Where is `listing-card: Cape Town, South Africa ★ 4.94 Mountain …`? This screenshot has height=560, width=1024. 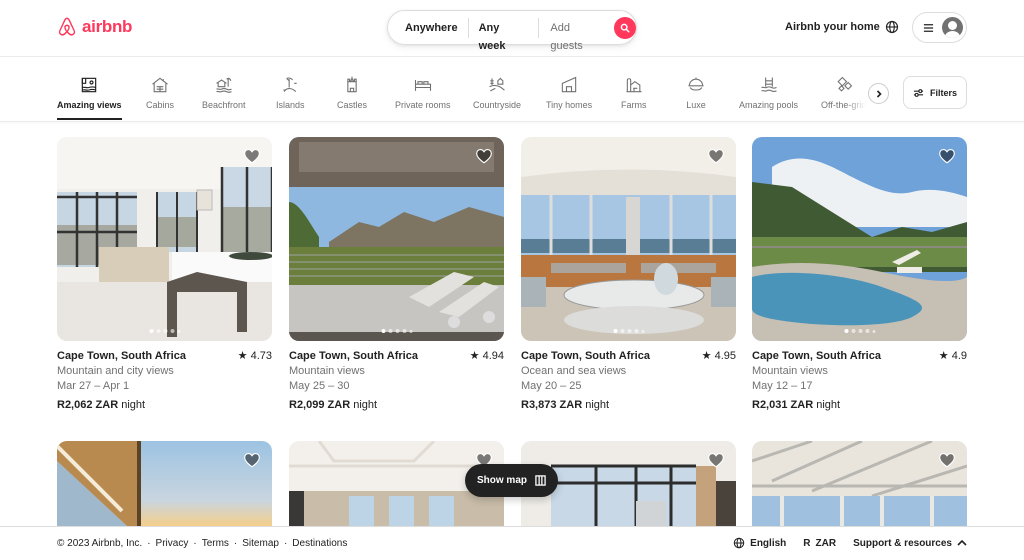 listing-card: Cape Town, South Africa ★ 4.94 Mountain … is located at coordinates (396, 275).